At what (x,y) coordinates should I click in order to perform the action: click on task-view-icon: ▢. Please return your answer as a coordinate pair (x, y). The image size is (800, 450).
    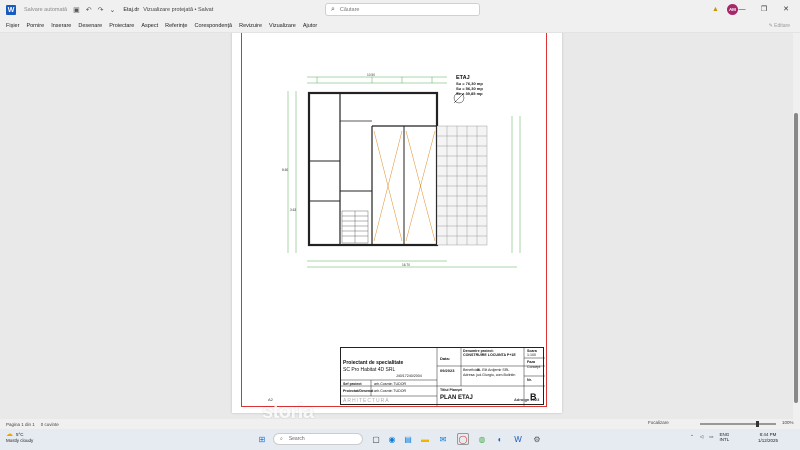
    Looking at the image, I should click on (376, 439).